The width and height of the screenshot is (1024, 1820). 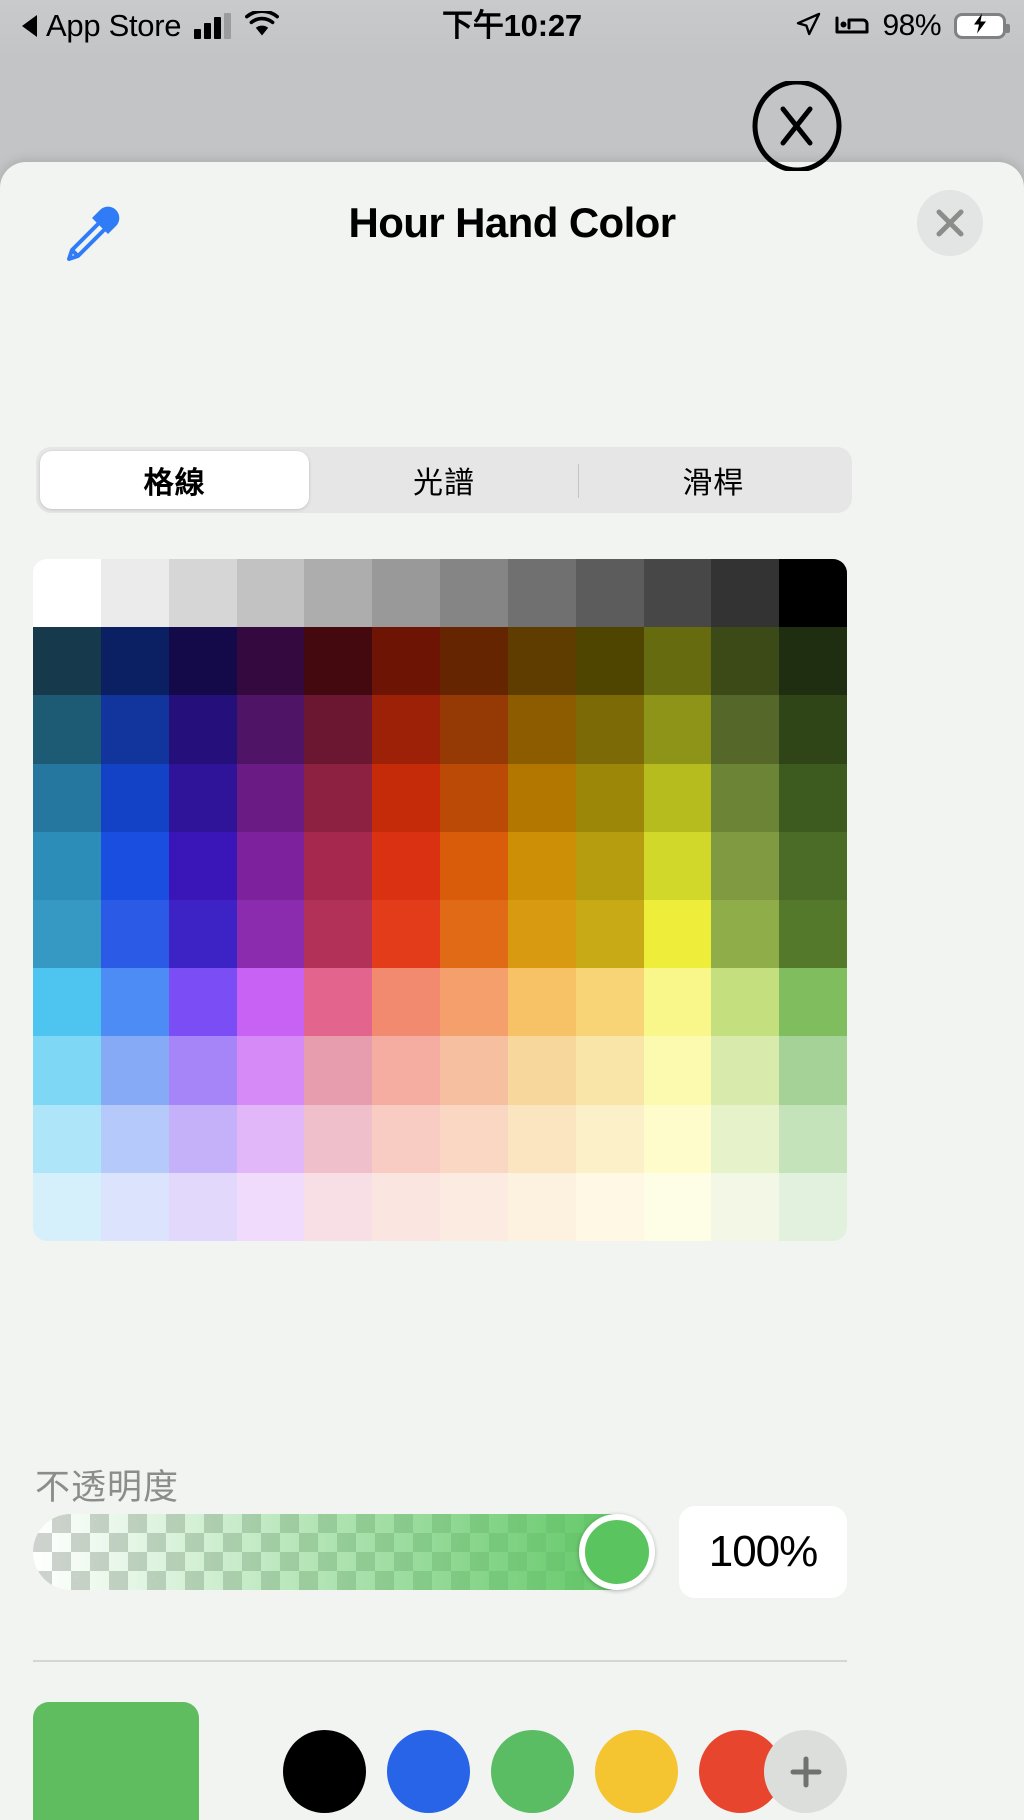 I want to click on add-swatch-button, so click(x=805, y=1771).